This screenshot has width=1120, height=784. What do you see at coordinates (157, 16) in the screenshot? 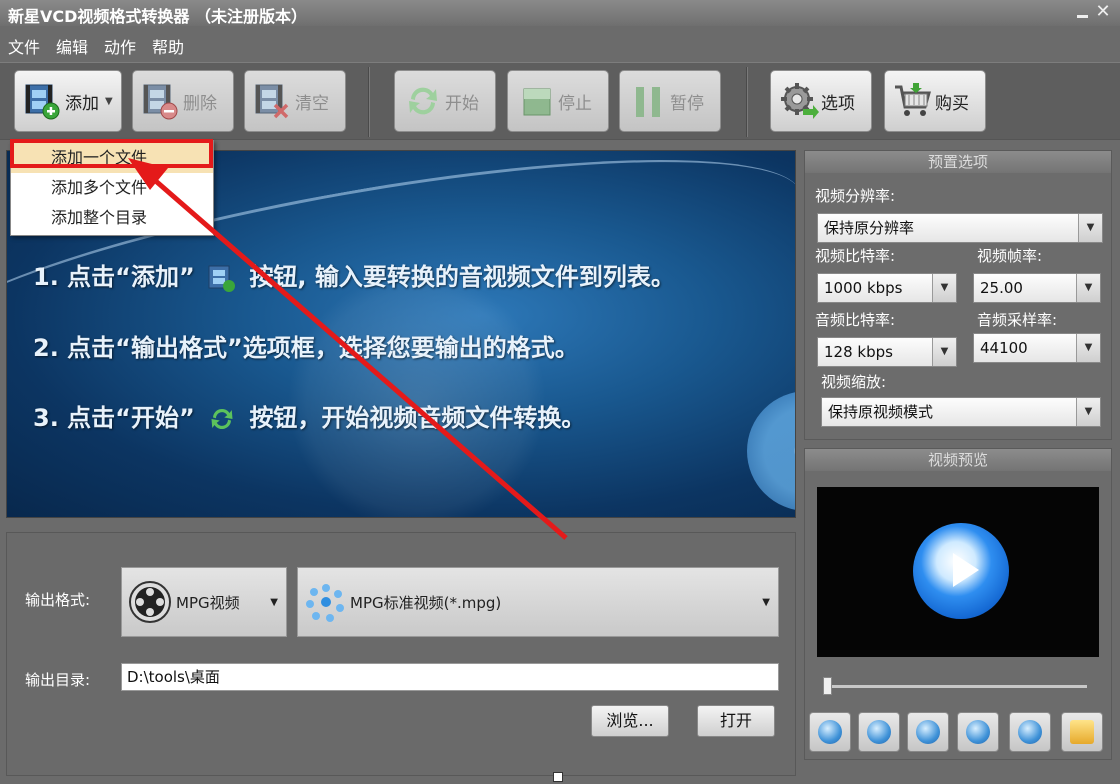
I see `window-title: 新星VCD视频格式转换器 （未注册版本）` at bounding box center [157, 16].